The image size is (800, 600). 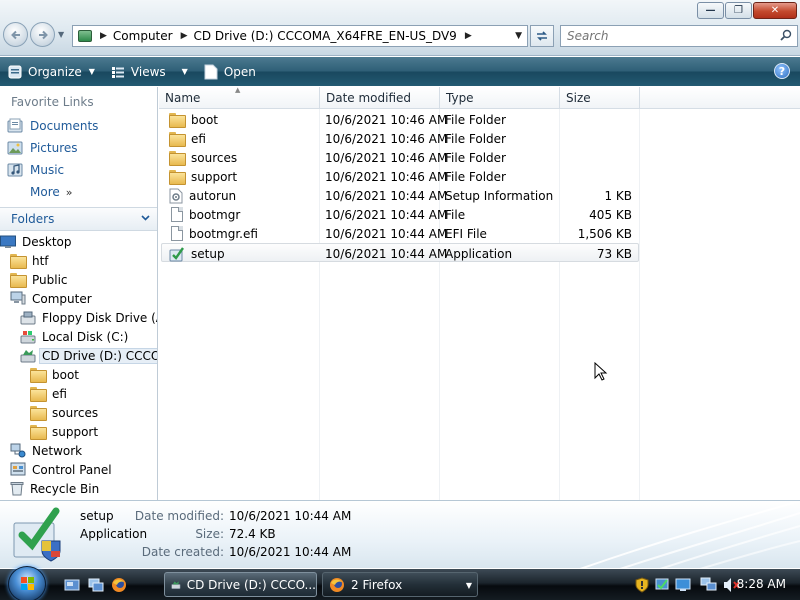 What do you see at coordinates (203, 176) in the screenshot?
I see `file-name-cell: support` at bounding box center [203, 176].